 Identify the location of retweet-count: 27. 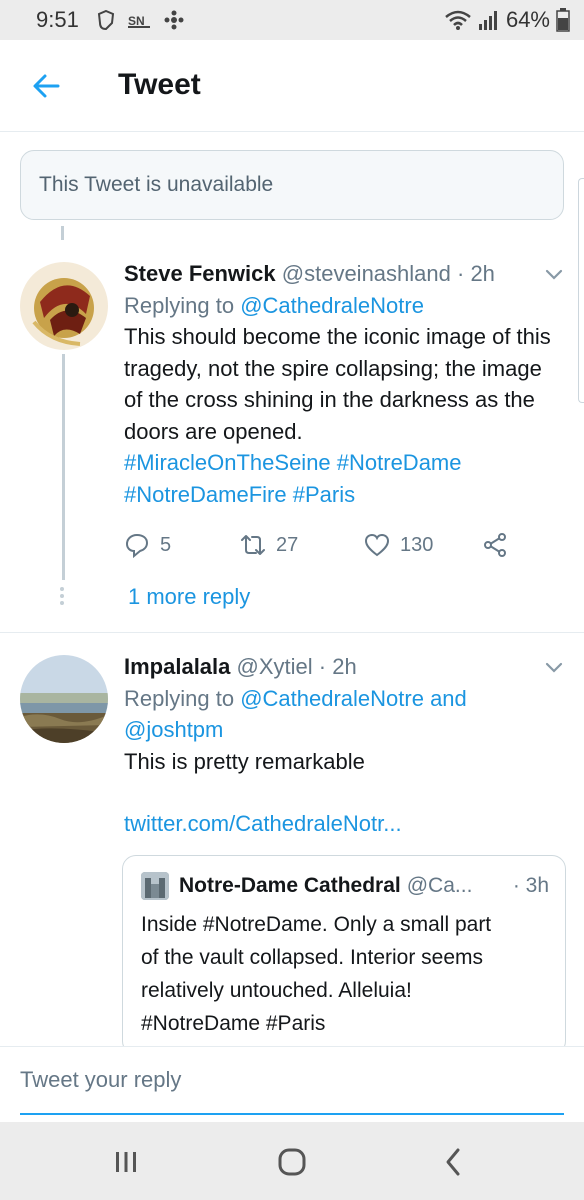
(287, 544).